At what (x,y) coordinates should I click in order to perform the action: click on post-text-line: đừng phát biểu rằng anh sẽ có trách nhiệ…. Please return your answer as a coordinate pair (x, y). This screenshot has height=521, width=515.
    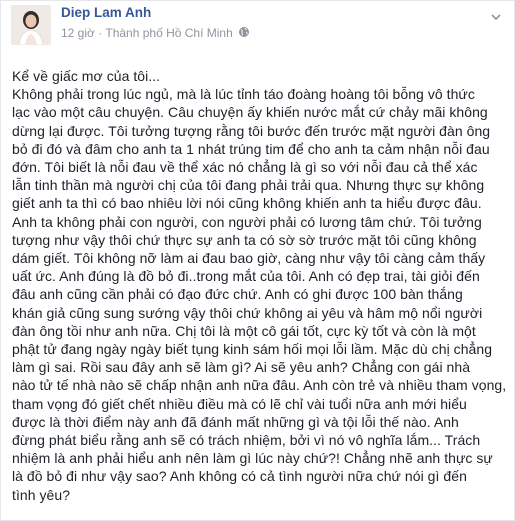
    Looking at the image, I should click on (246, 440).